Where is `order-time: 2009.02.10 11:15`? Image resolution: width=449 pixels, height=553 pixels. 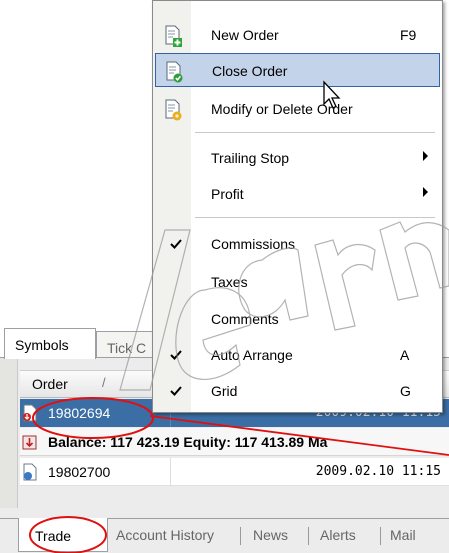 order-time: 2009.02.10 11:15 is located at coordinates (378, 471).